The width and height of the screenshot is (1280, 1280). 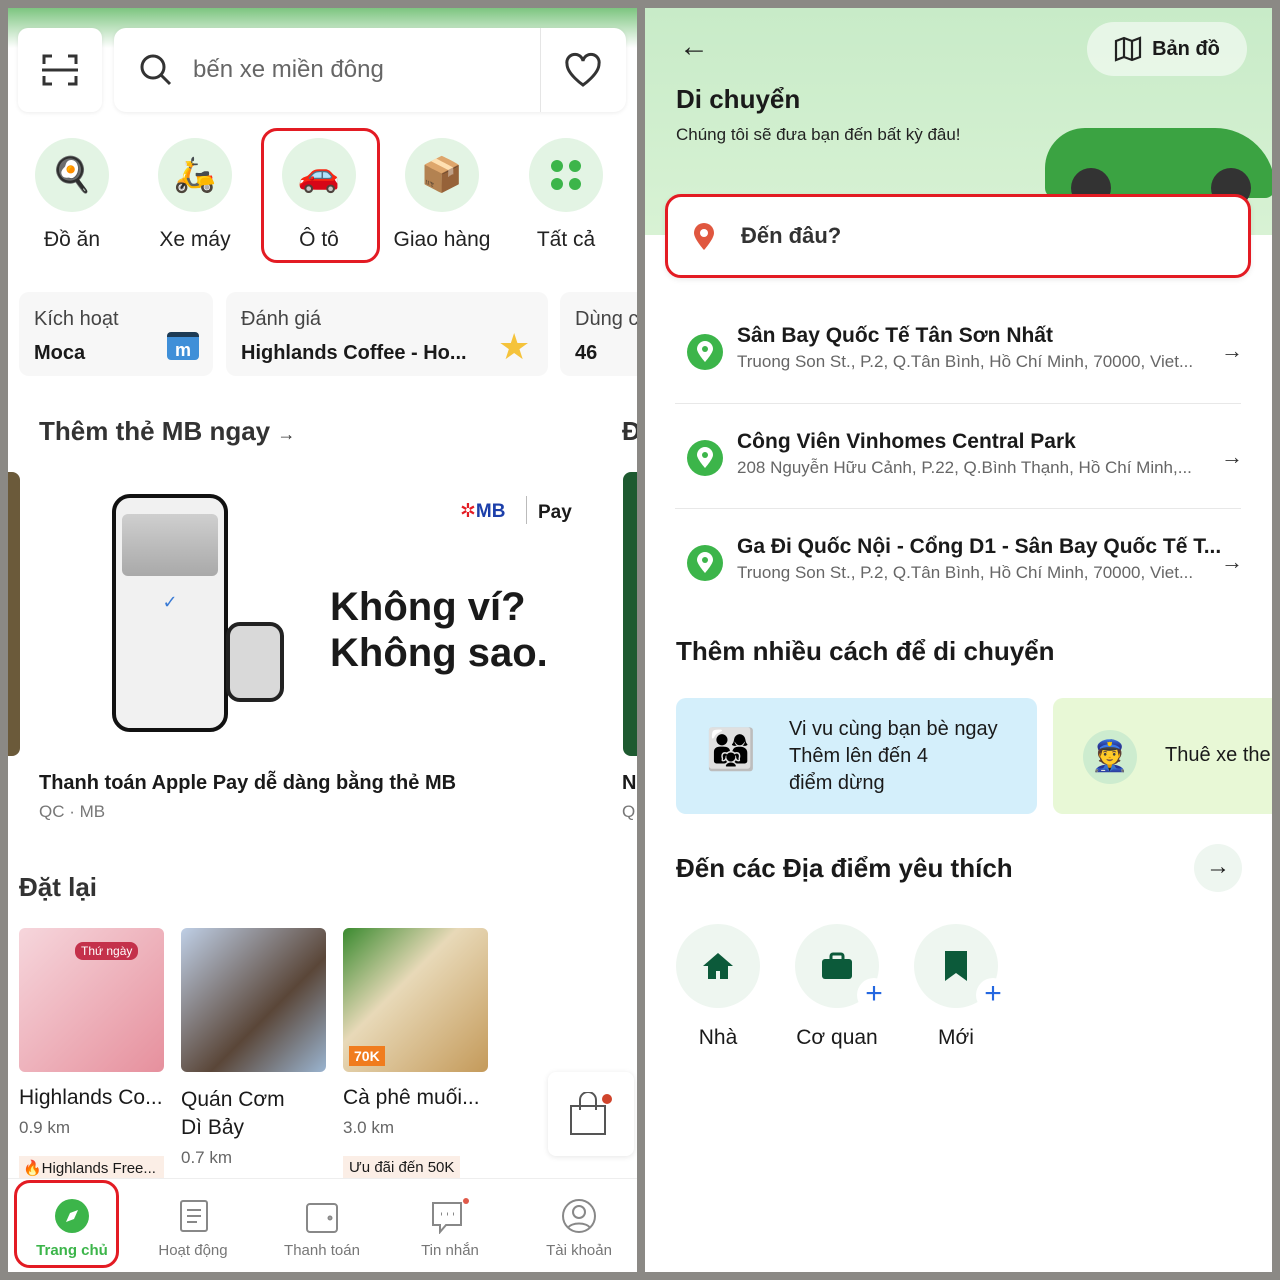 What do you see at coordinates (629, 431) in the screenshot?
I see `next-promo-title: Đ` at bounding box center [629, 431].